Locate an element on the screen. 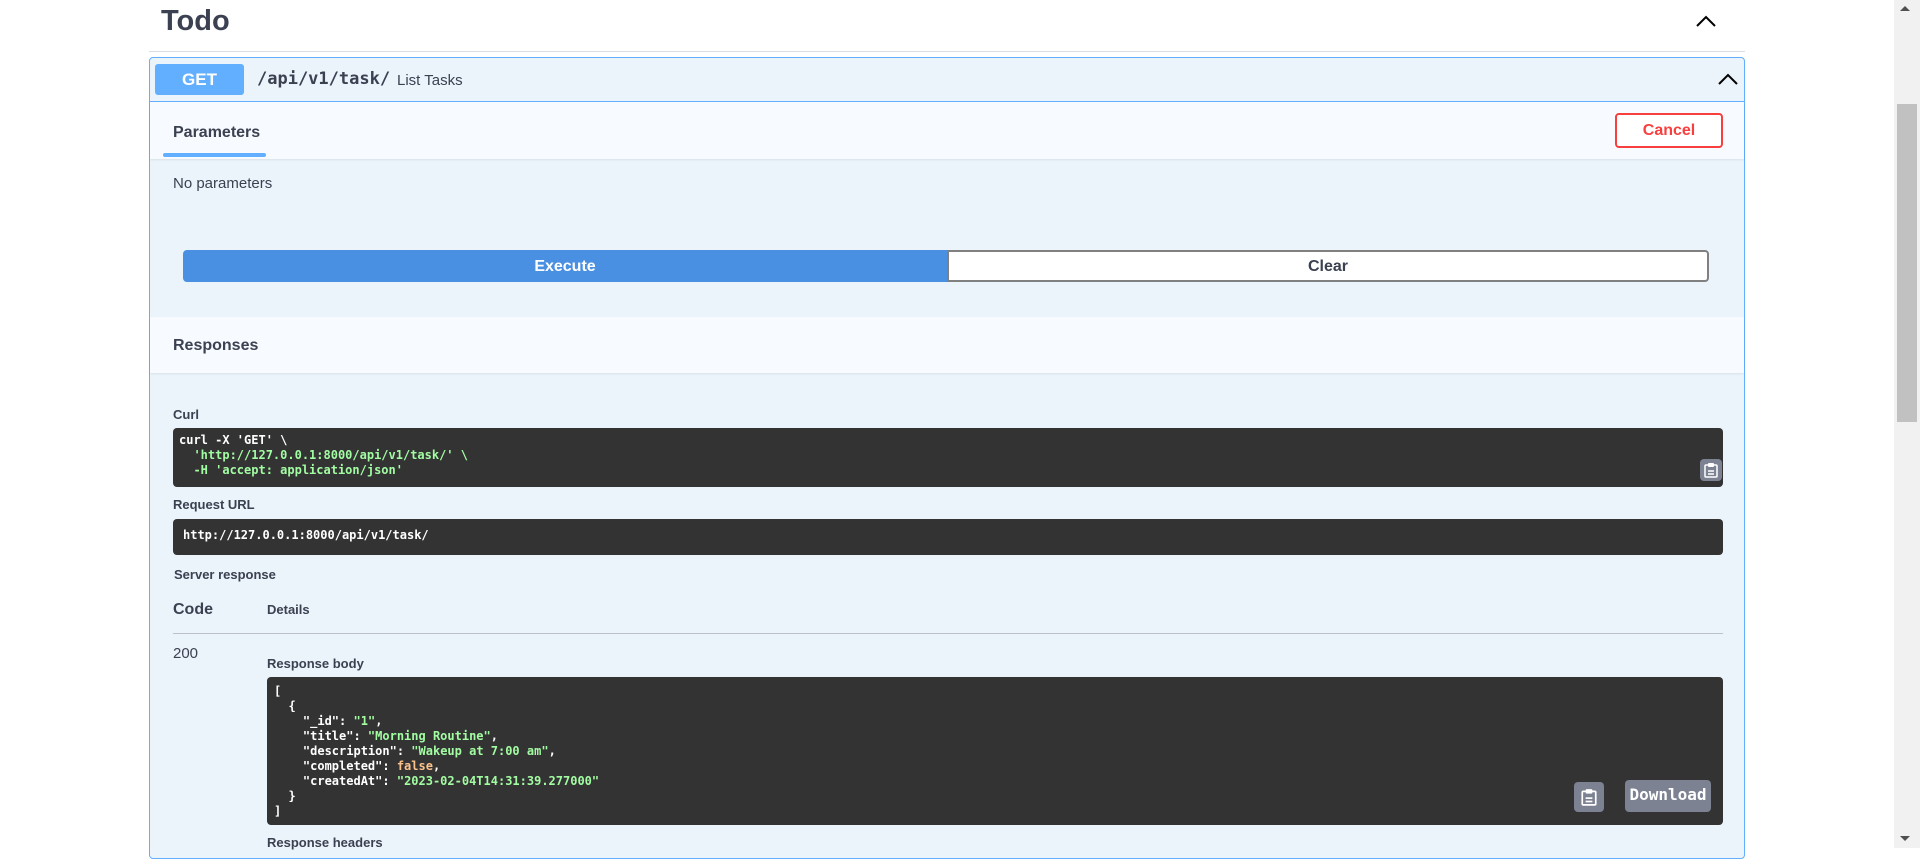 This screenshot has width=1920, height=859. request-url-label: Request URL is located at coordinates (214, 504).